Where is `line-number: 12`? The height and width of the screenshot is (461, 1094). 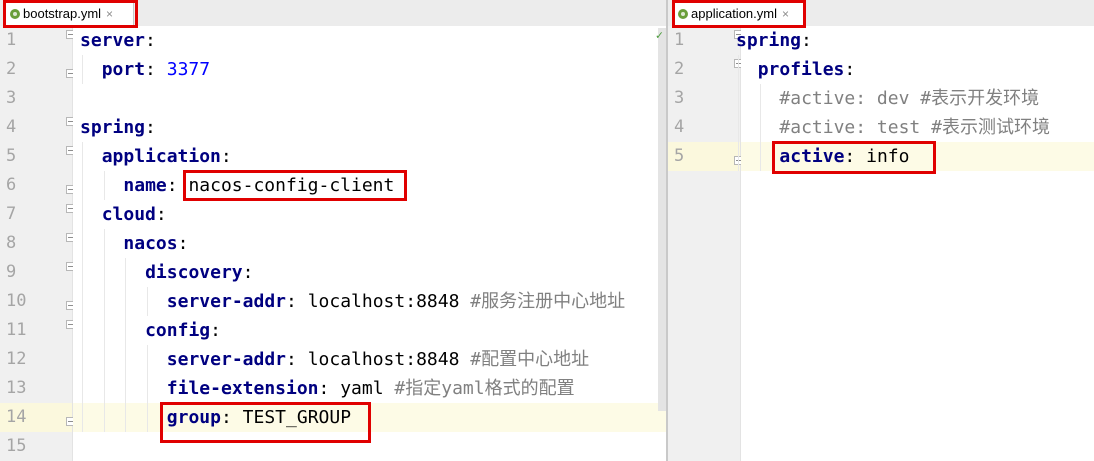
line-number: 12 is located at coordinates (16, 359).